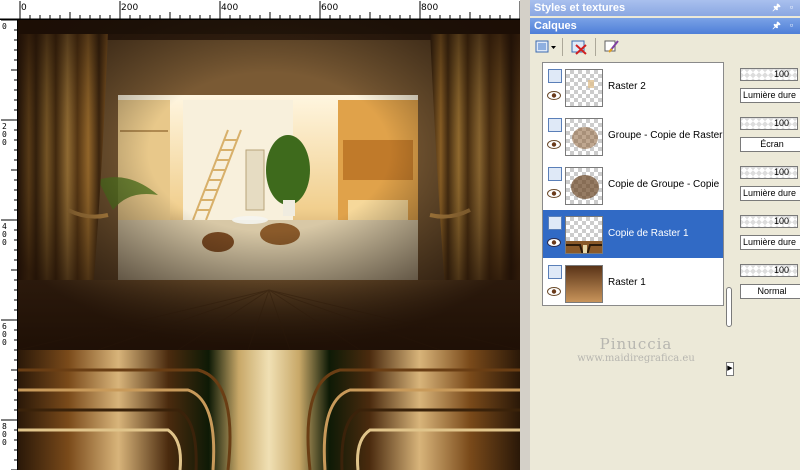 The image size is (800, 470). I want to click on delete-layer-button, so click(579, 47).